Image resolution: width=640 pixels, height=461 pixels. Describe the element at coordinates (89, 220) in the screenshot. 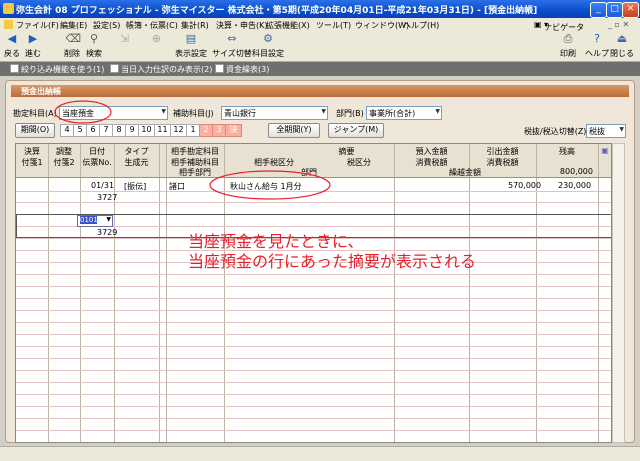

I see `date-entry-value: 0101` at that location.